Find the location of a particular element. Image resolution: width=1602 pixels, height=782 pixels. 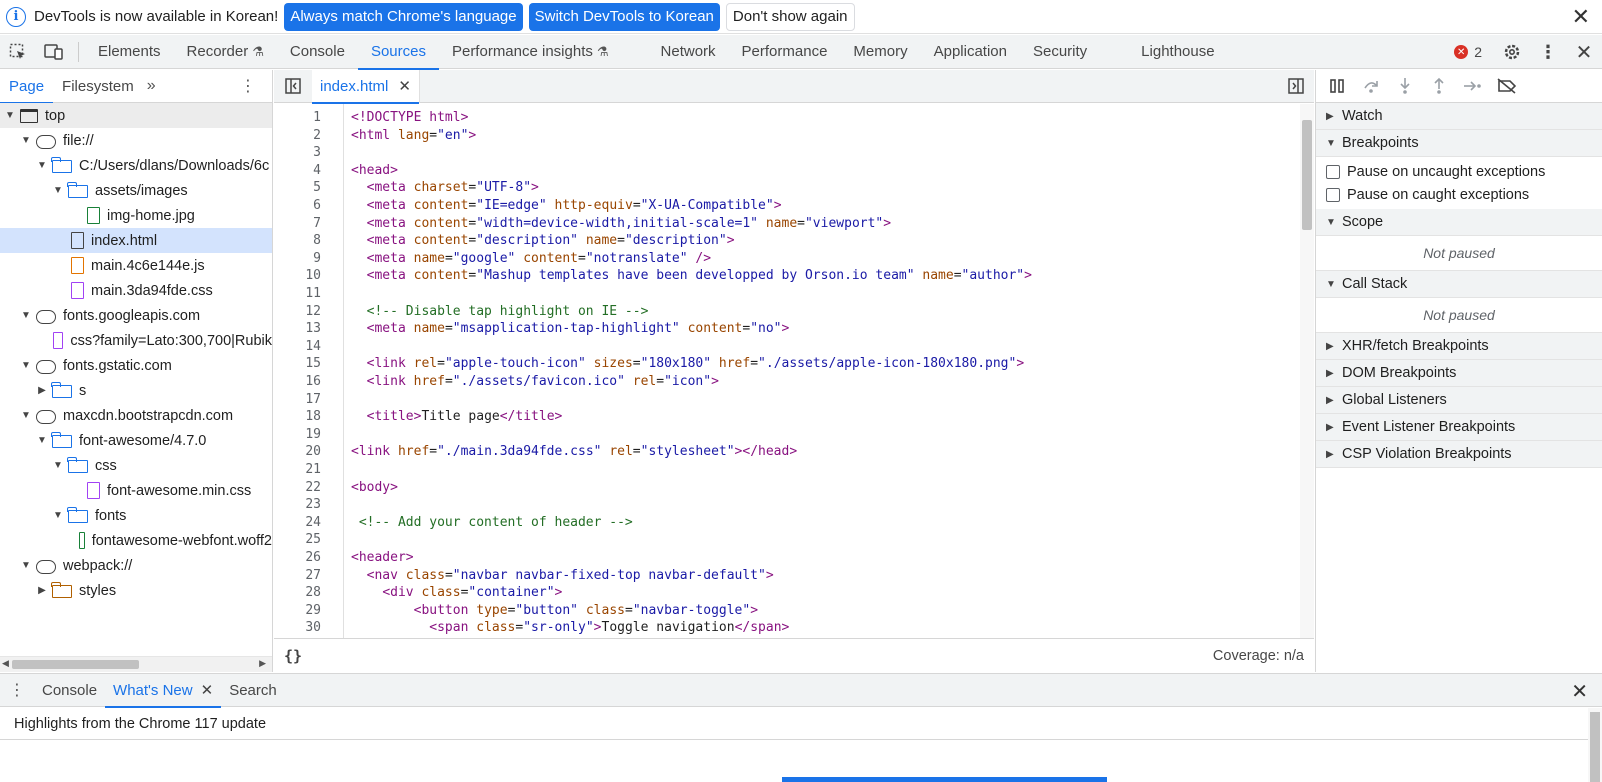

toggle-navigator-icon is located at coordinates (293, 86).